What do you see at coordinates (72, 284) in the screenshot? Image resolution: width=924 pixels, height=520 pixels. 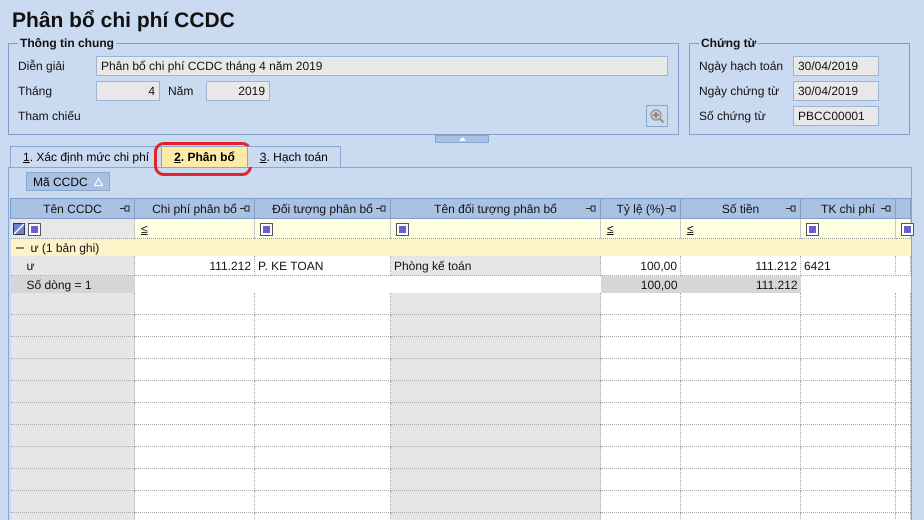 I see `summary-cell: Số dòng = 1` at bounding box center [72, 284].